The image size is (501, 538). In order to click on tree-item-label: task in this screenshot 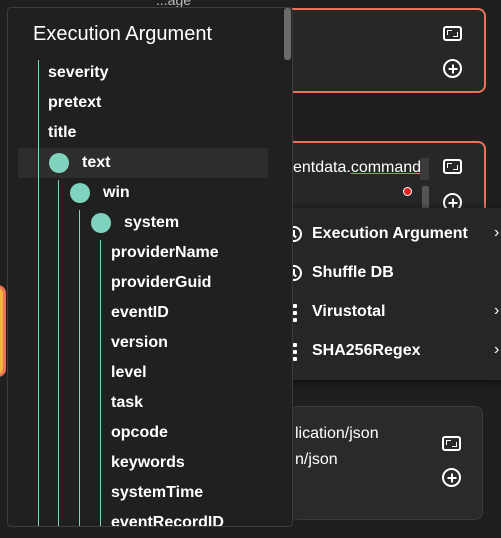, I will do `click(127, 402)`.